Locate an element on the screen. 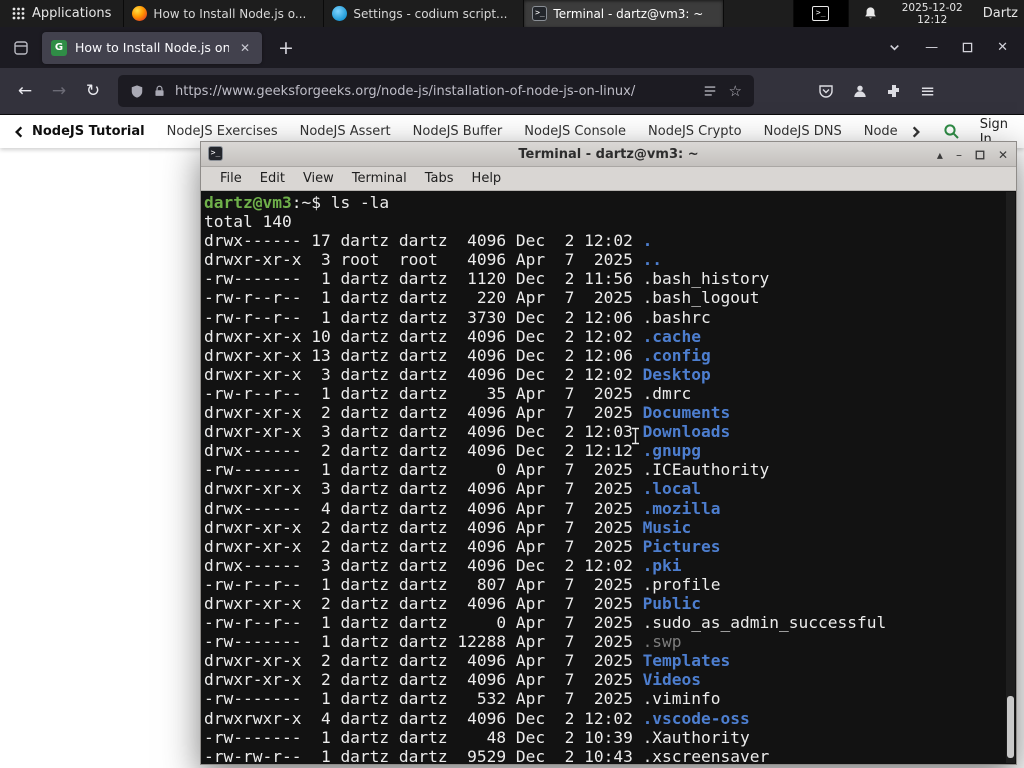  firefox-view-button is located at coordinates (21, 48).